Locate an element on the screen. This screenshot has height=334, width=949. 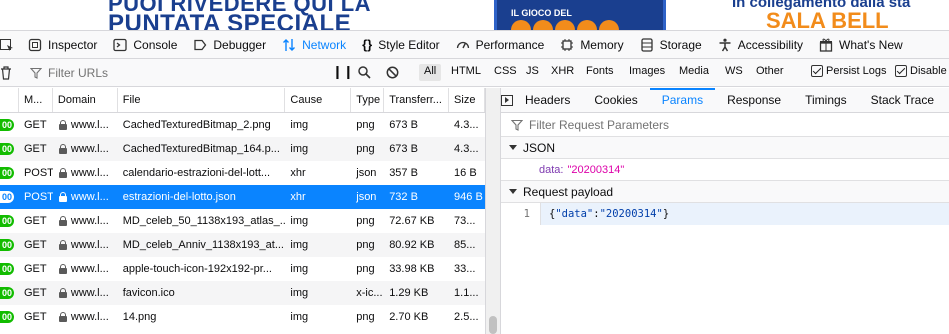
type-filter-ws: WS is located at coordinates (734, 72).